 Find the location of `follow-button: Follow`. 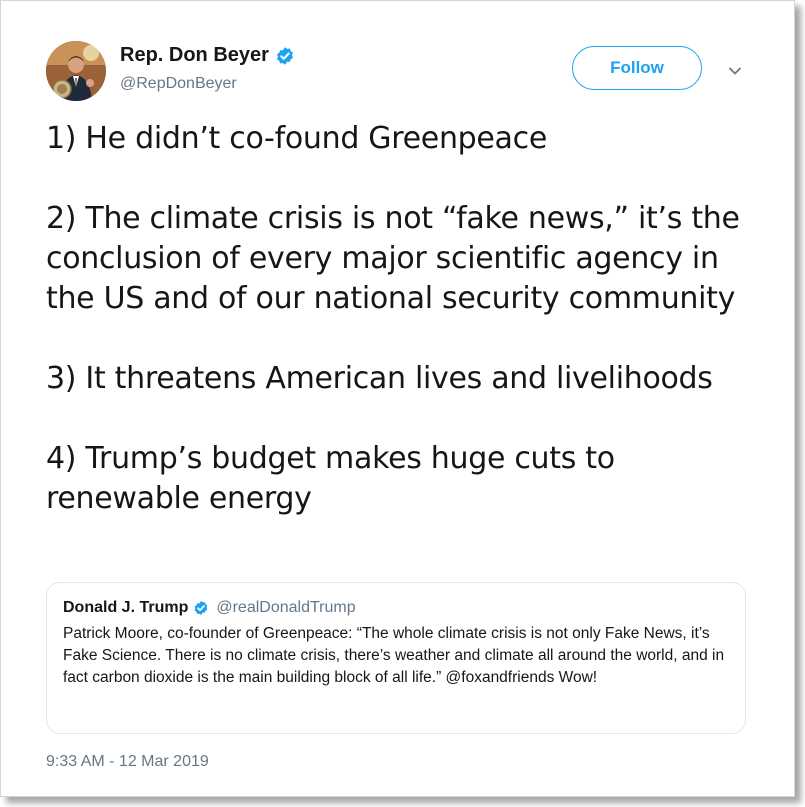

follow-button: Follow is located at coordinates (637, 68).